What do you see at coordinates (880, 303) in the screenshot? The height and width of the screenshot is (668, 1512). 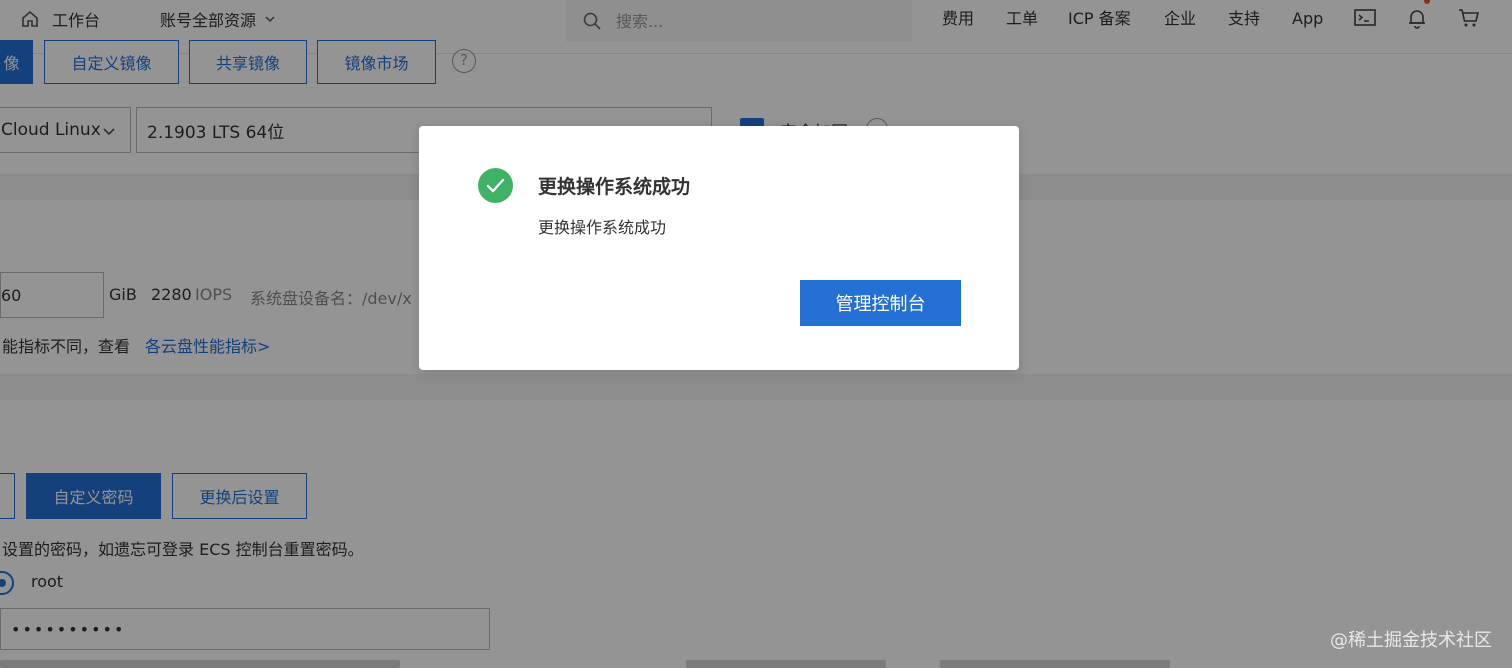 I see `manage-console-button: 管理控制台` at bounding box center [880, 303].